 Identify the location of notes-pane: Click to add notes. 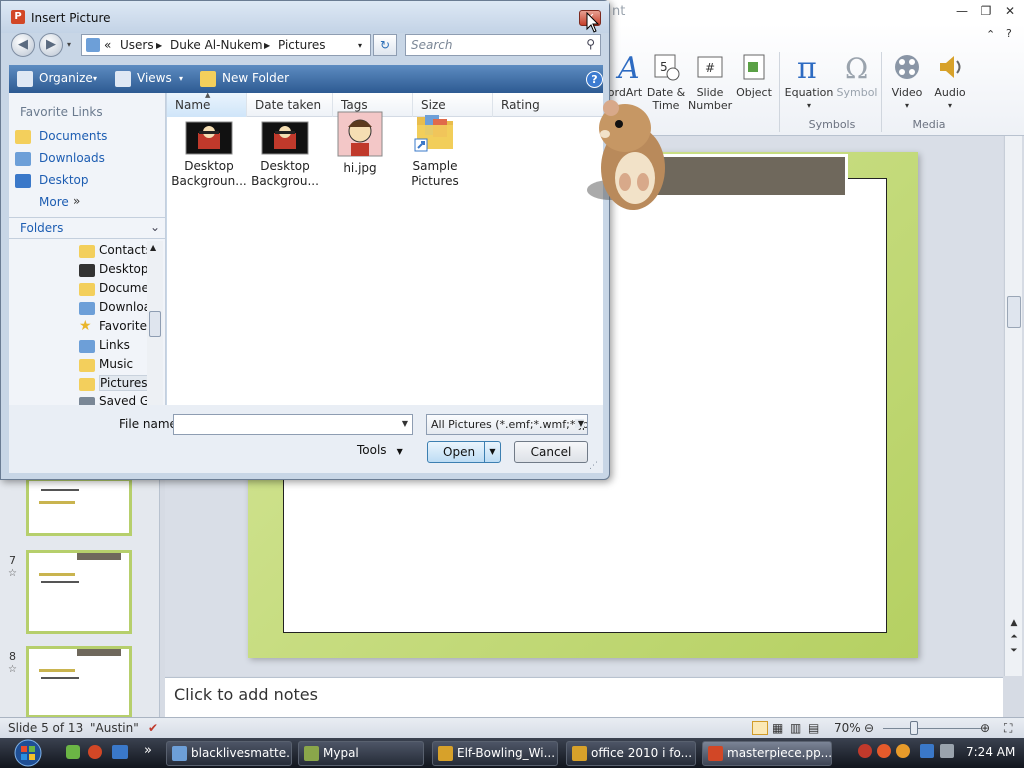
(584, 697).